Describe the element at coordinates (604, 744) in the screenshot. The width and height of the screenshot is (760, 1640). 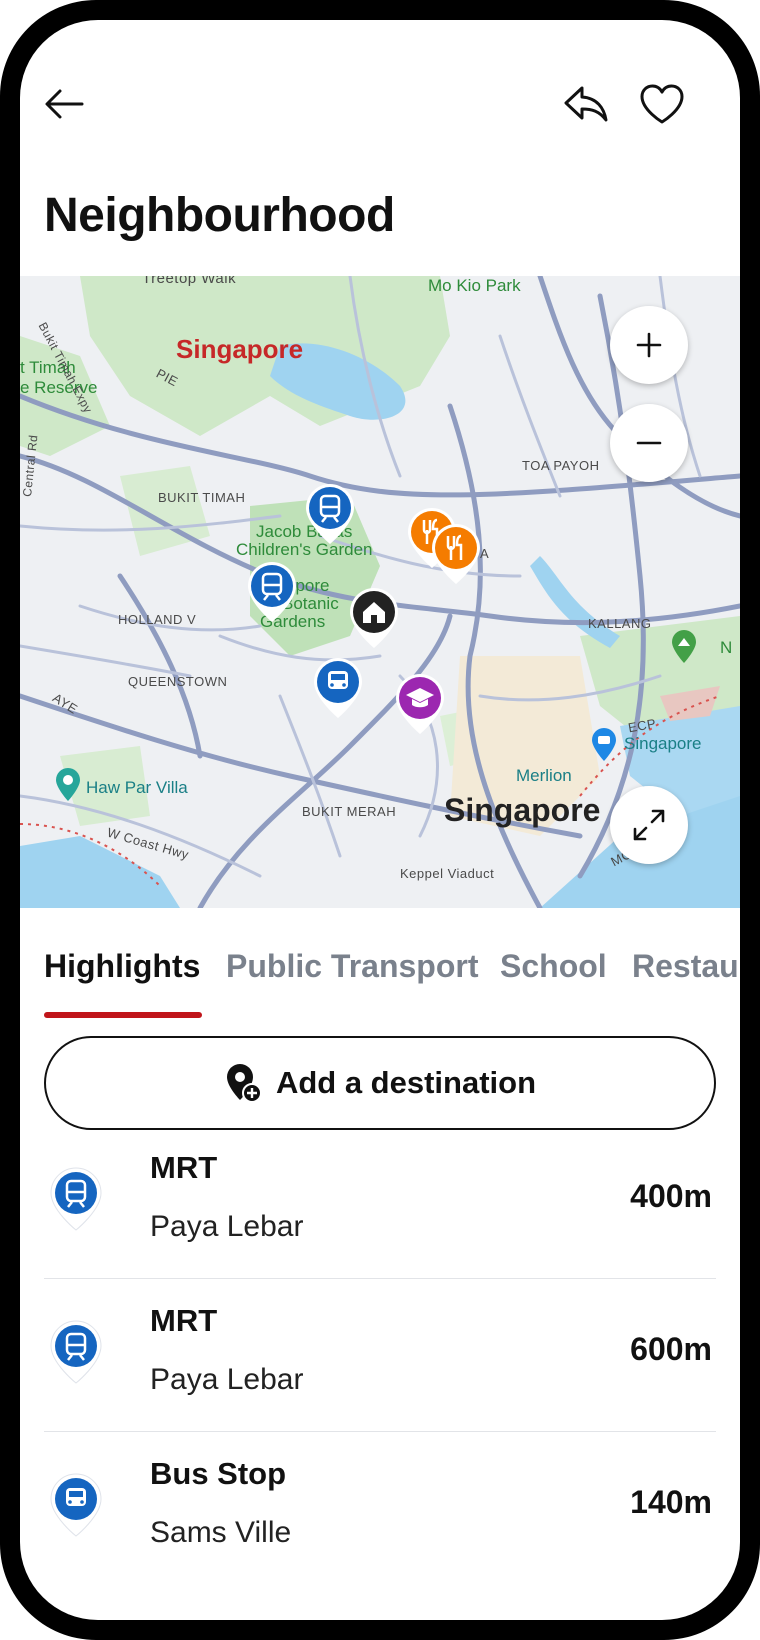
I see `attraction-landmark-icon` at that location.